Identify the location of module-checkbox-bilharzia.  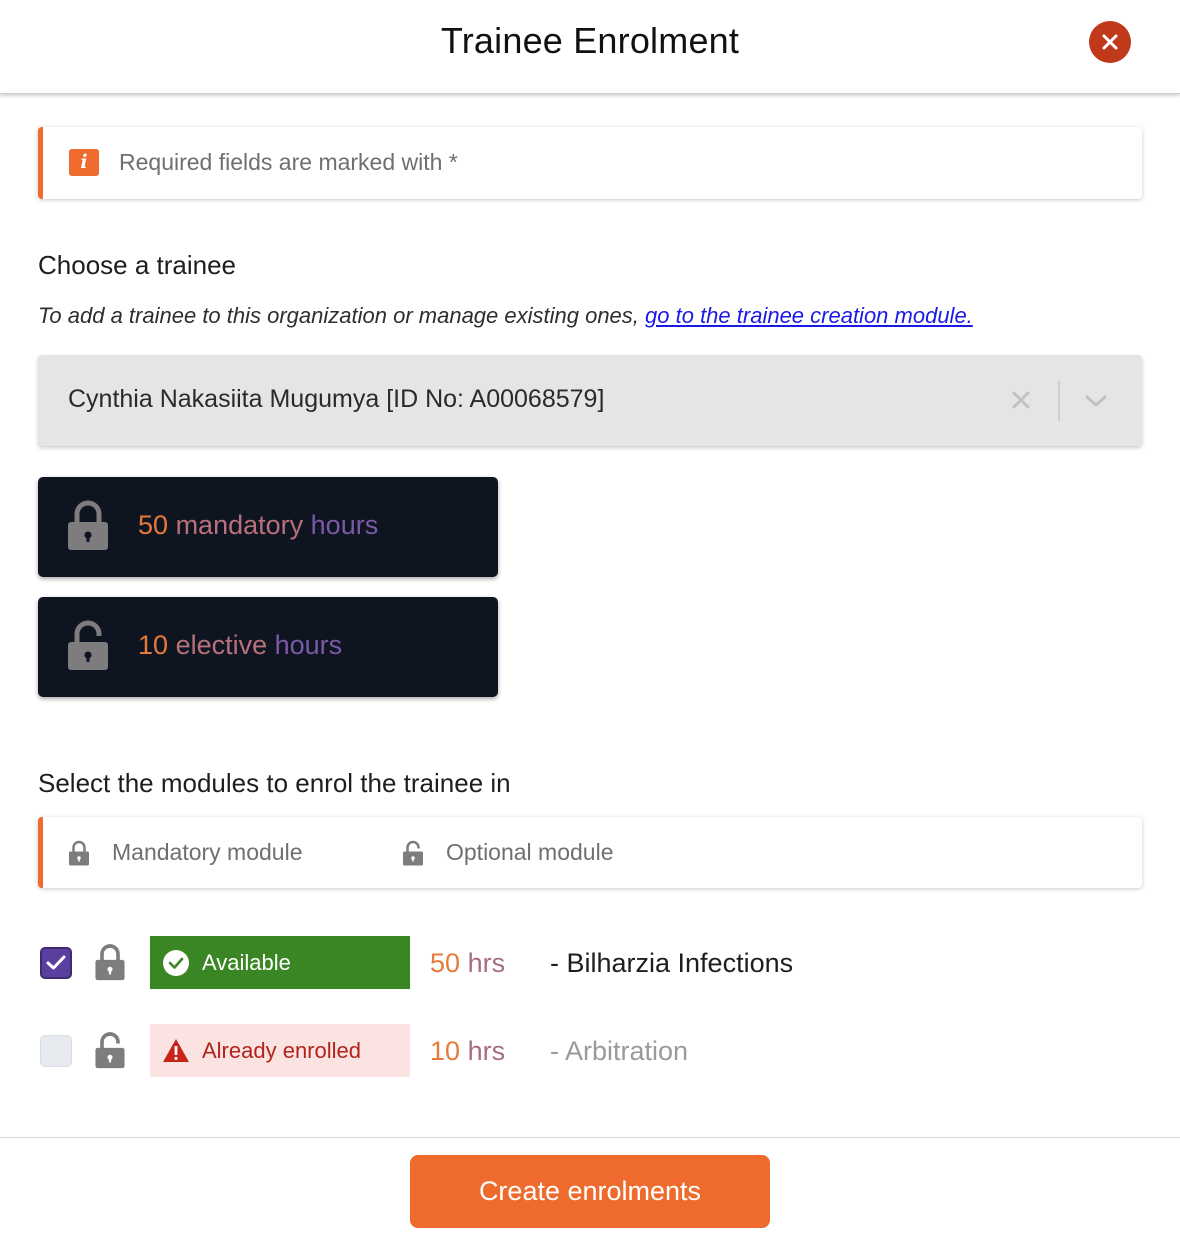
(56, 963).